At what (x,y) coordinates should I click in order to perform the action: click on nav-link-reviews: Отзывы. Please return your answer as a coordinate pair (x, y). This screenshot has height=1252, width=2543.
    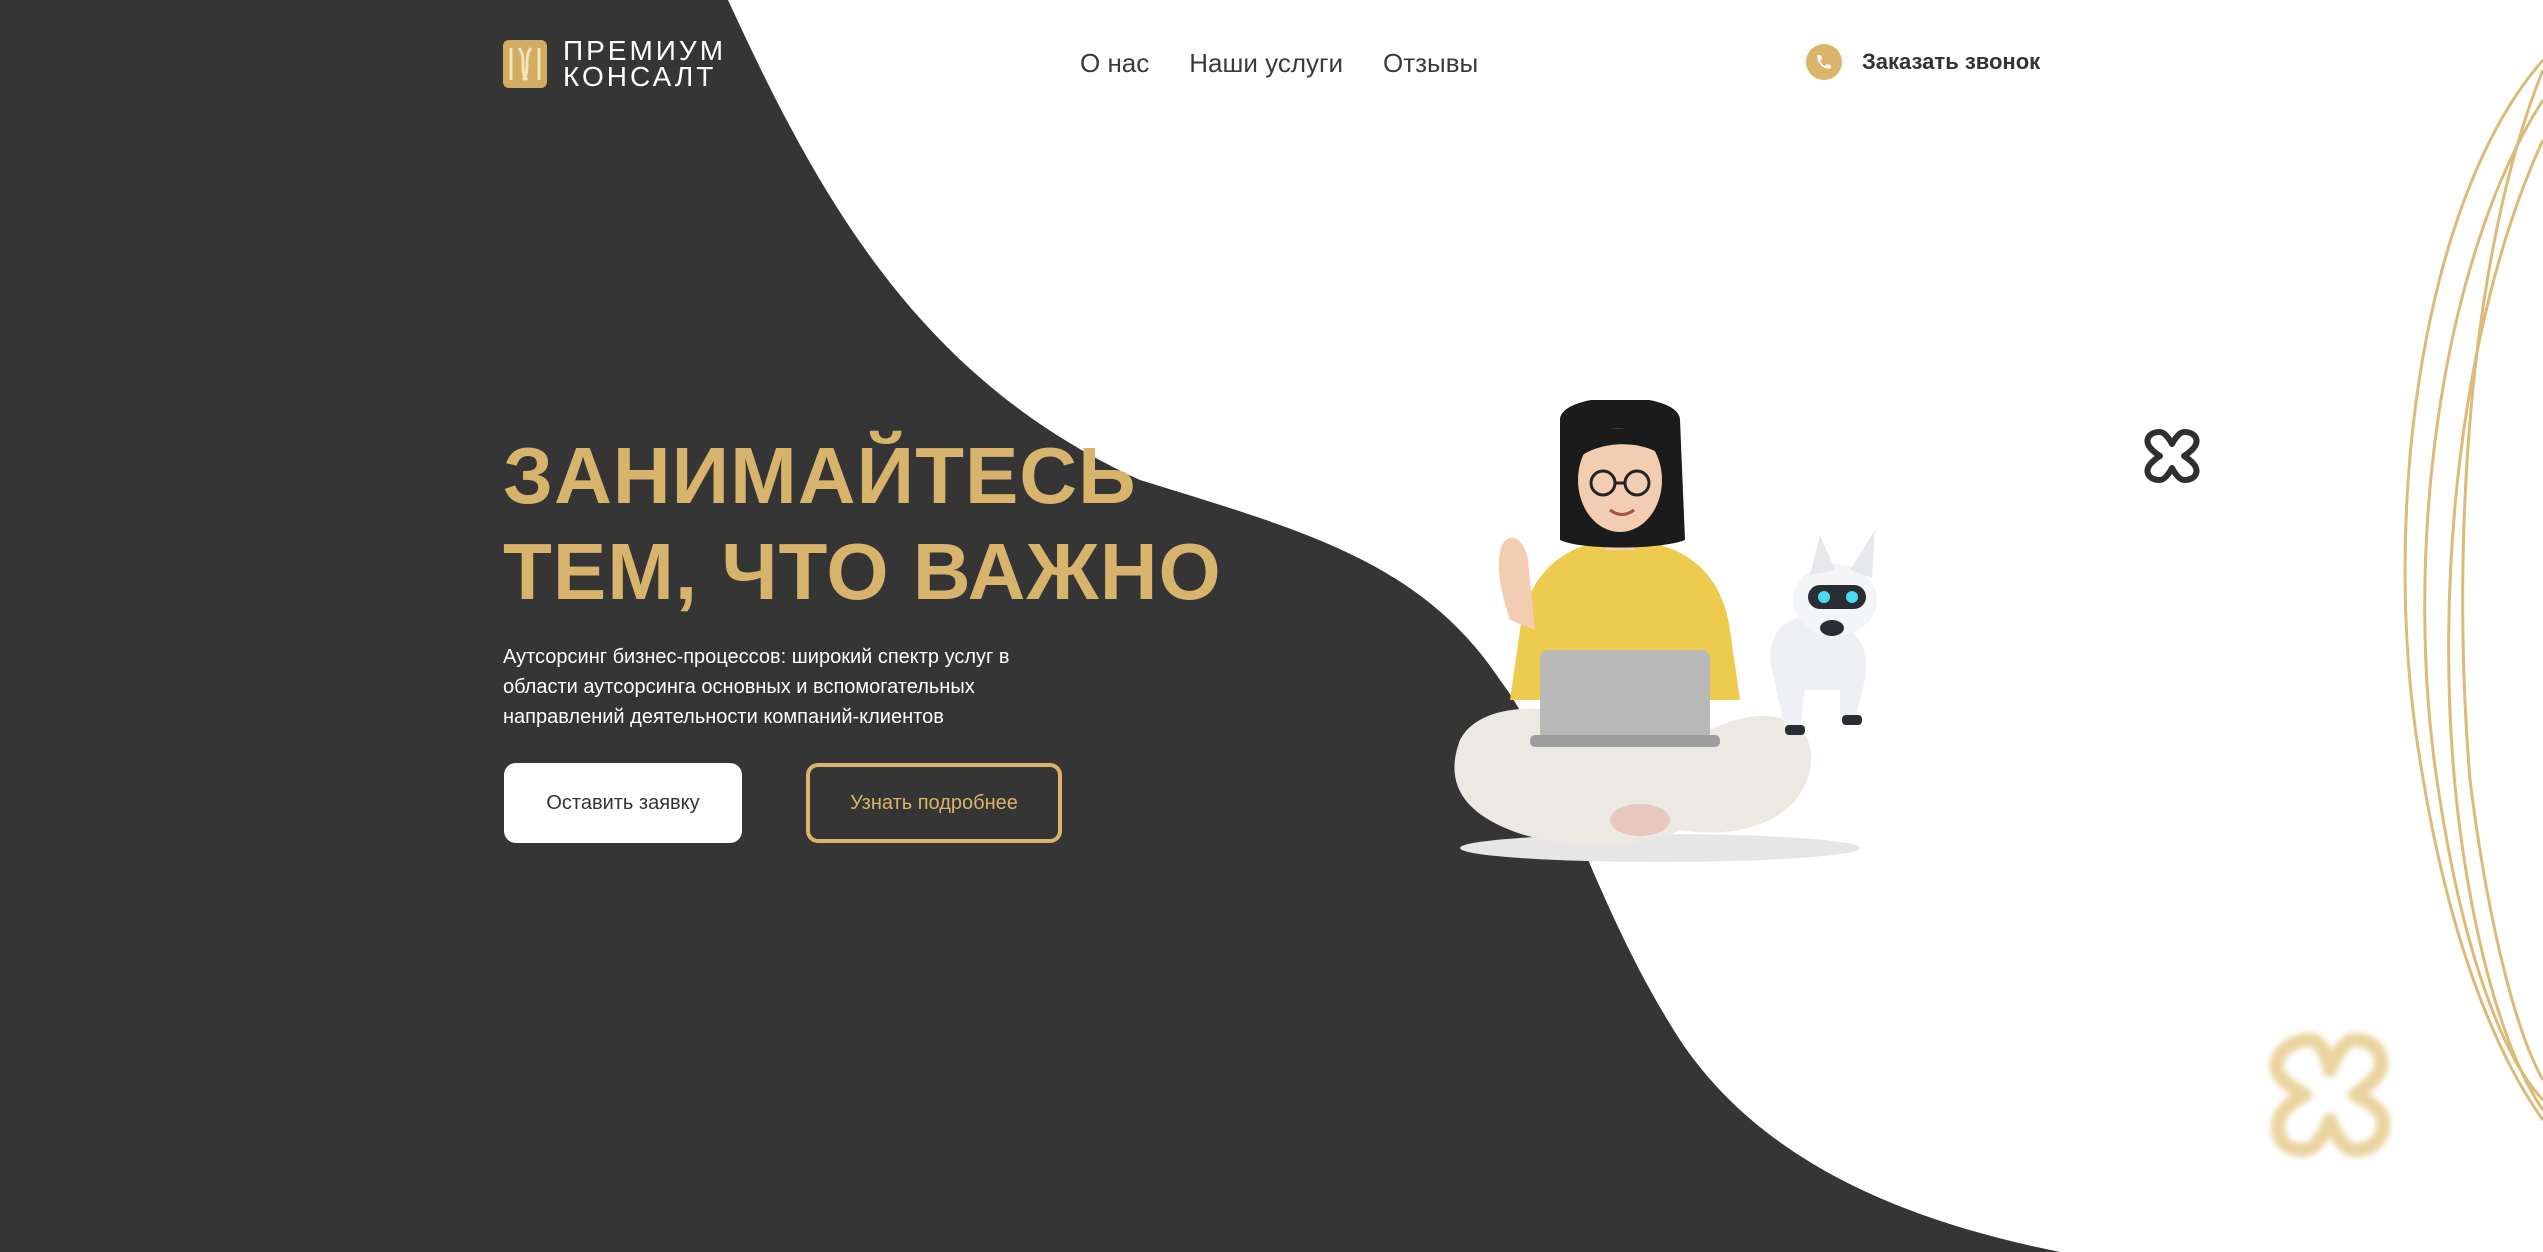
    Looking at the image, I should click on (1430, 63).